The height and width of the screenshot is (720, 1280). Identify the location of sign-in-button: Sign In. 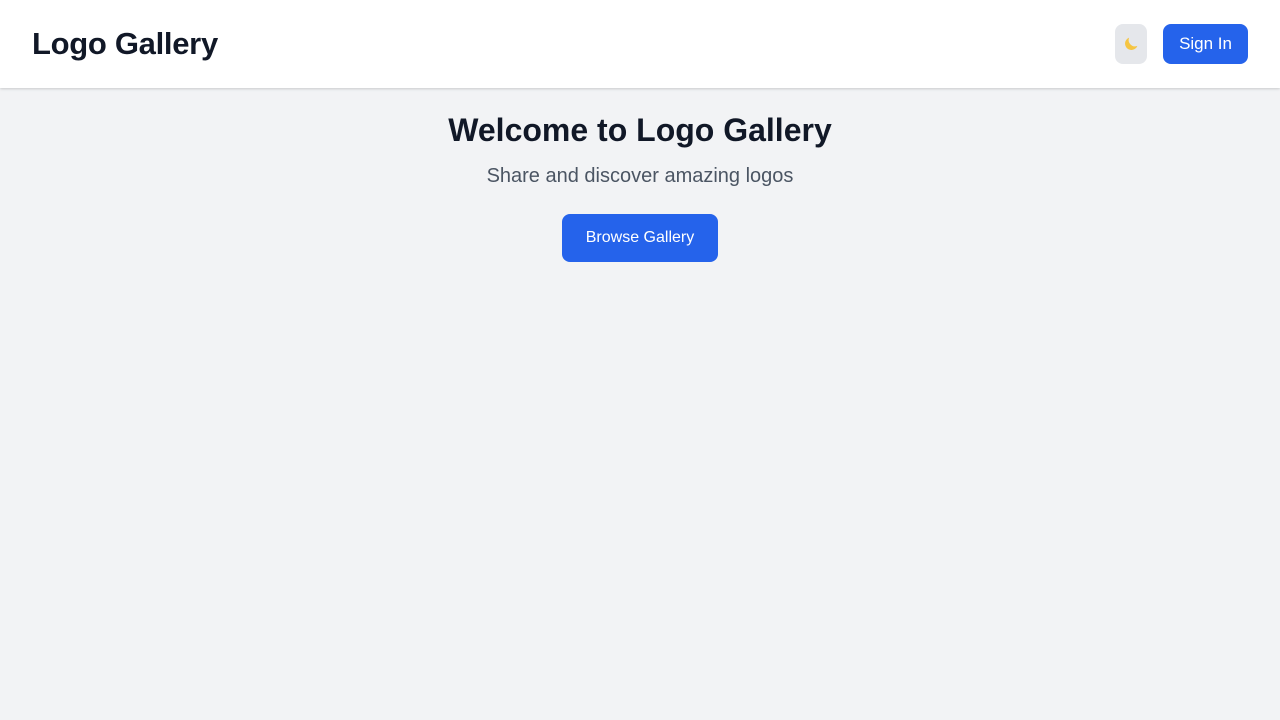
(1205, 44).